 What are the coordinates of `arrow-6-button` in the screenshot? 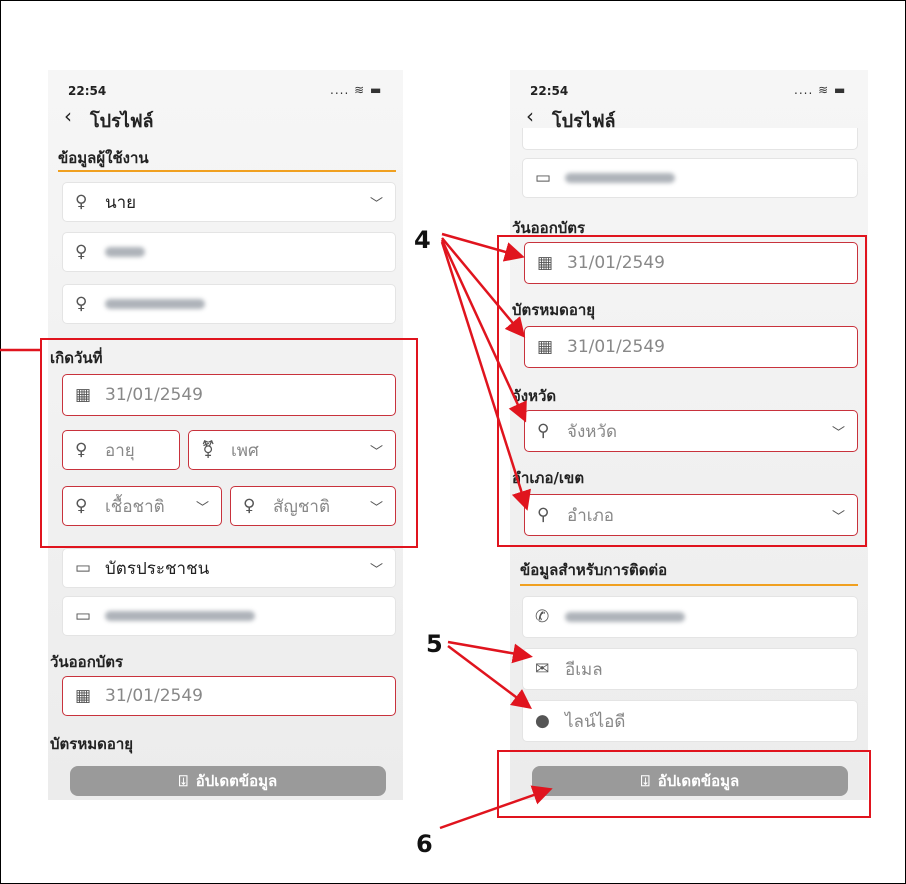 It's located at (496, 807).